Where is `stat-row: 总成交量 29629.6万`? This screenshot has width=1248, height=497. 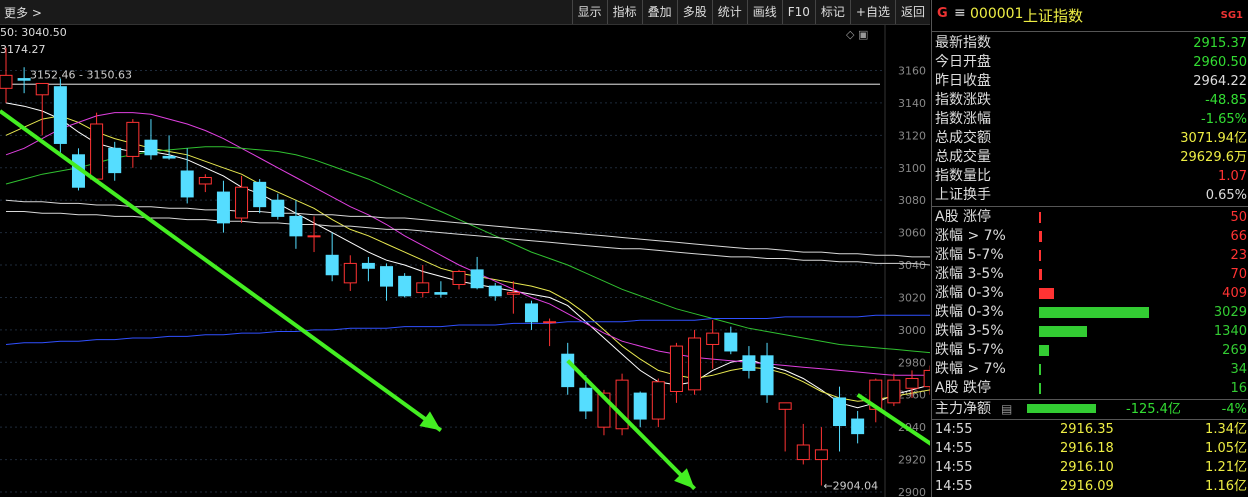 stat-row: 总成交量 29629.6万 is located at coordinates (1090, 157).